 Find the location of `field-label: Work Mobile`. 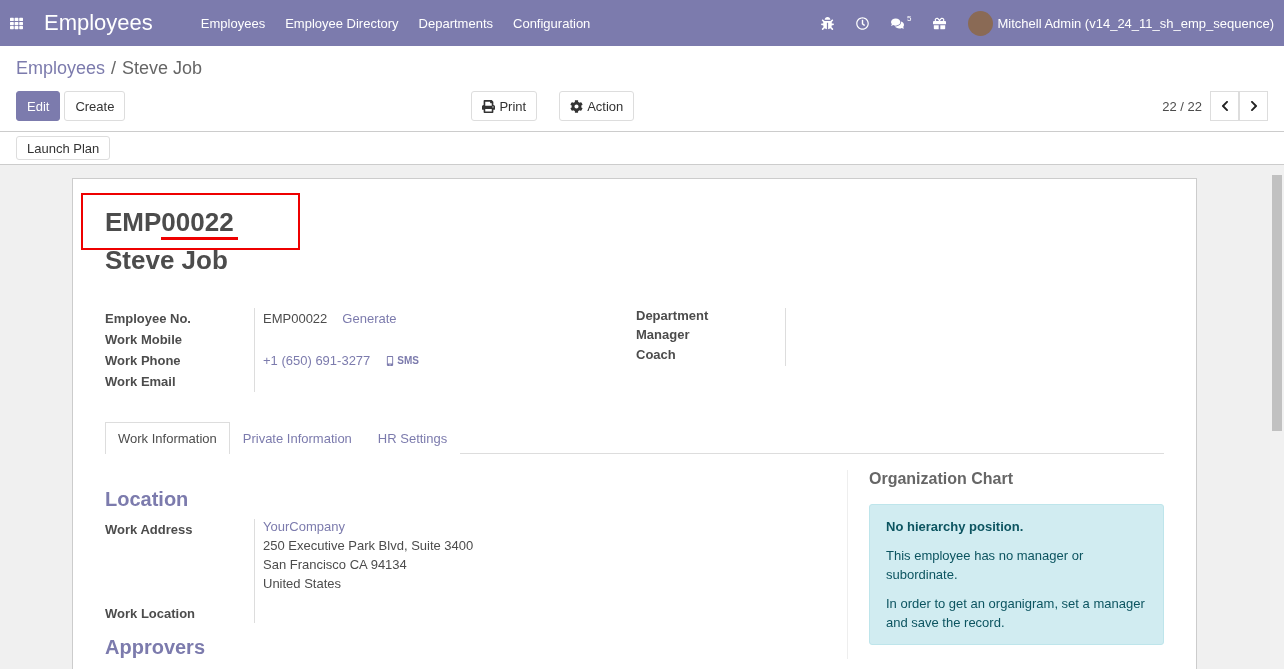

field-label: Work Mobile is located at coordinates (144, 340).